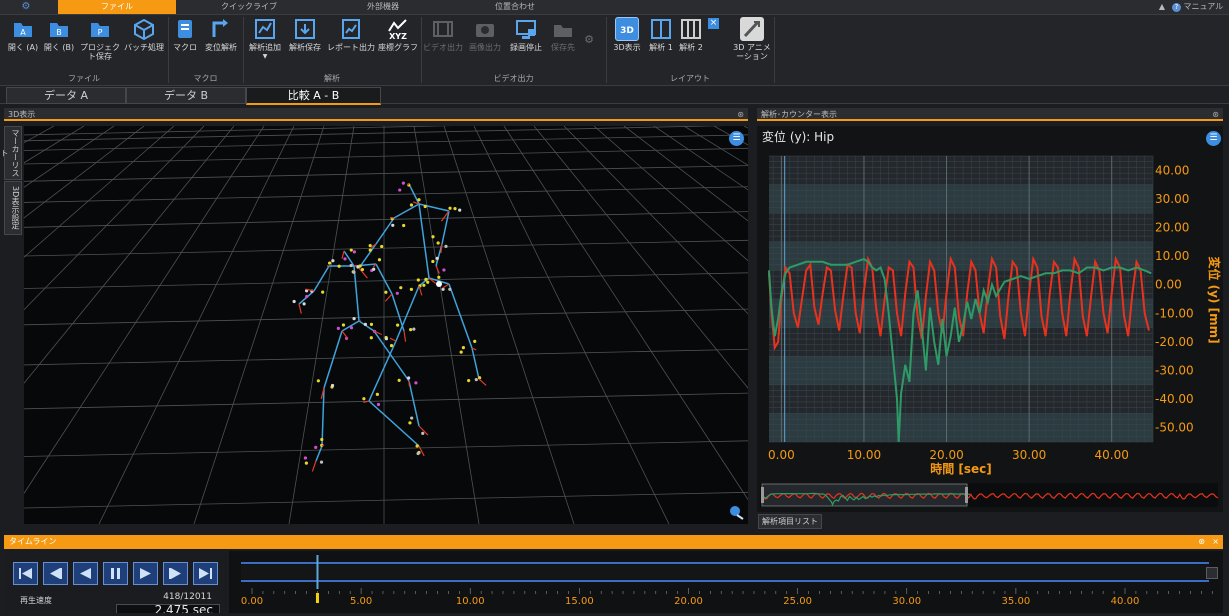 This screenshot has height=616, width=1229. What do you see at coordinates (205, 573) in the screenshot?
I see `skip-end-button` at bounding box center [205, 573].